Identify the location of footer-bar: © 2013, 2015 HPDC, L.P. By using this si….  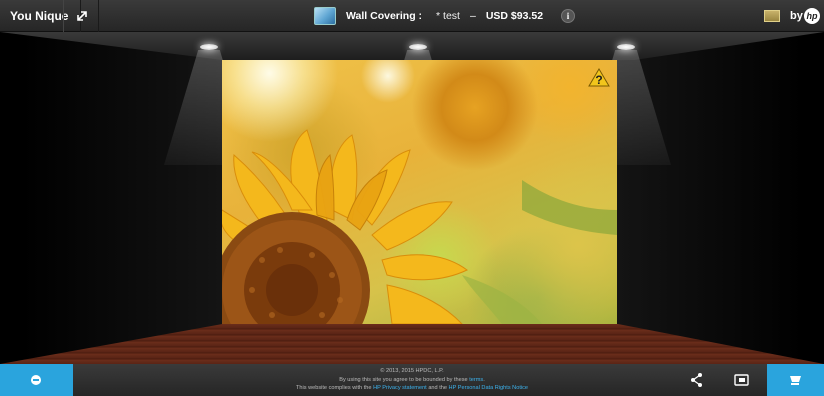
(412, 380).